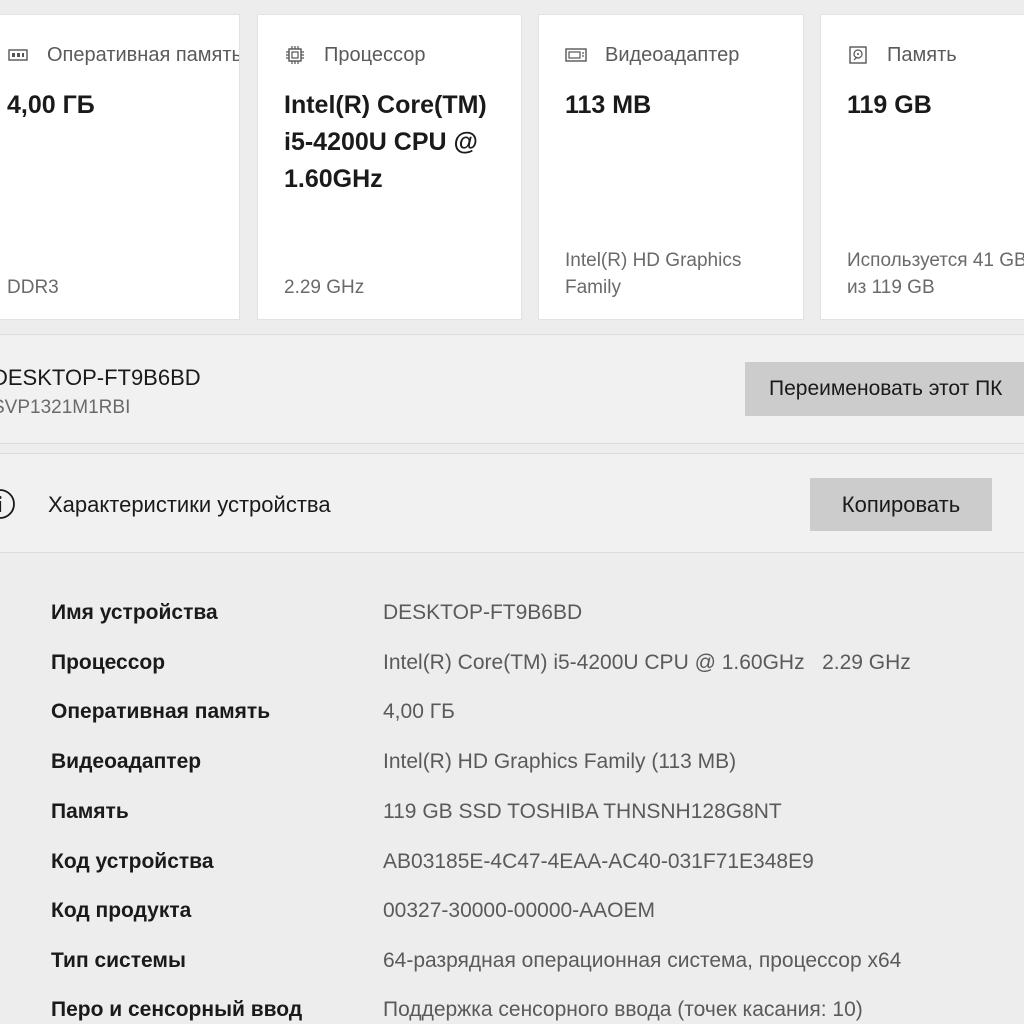 The image size is (1024, 1024). I want to click on ram-card-detail: DDR3, so click(33, 287).